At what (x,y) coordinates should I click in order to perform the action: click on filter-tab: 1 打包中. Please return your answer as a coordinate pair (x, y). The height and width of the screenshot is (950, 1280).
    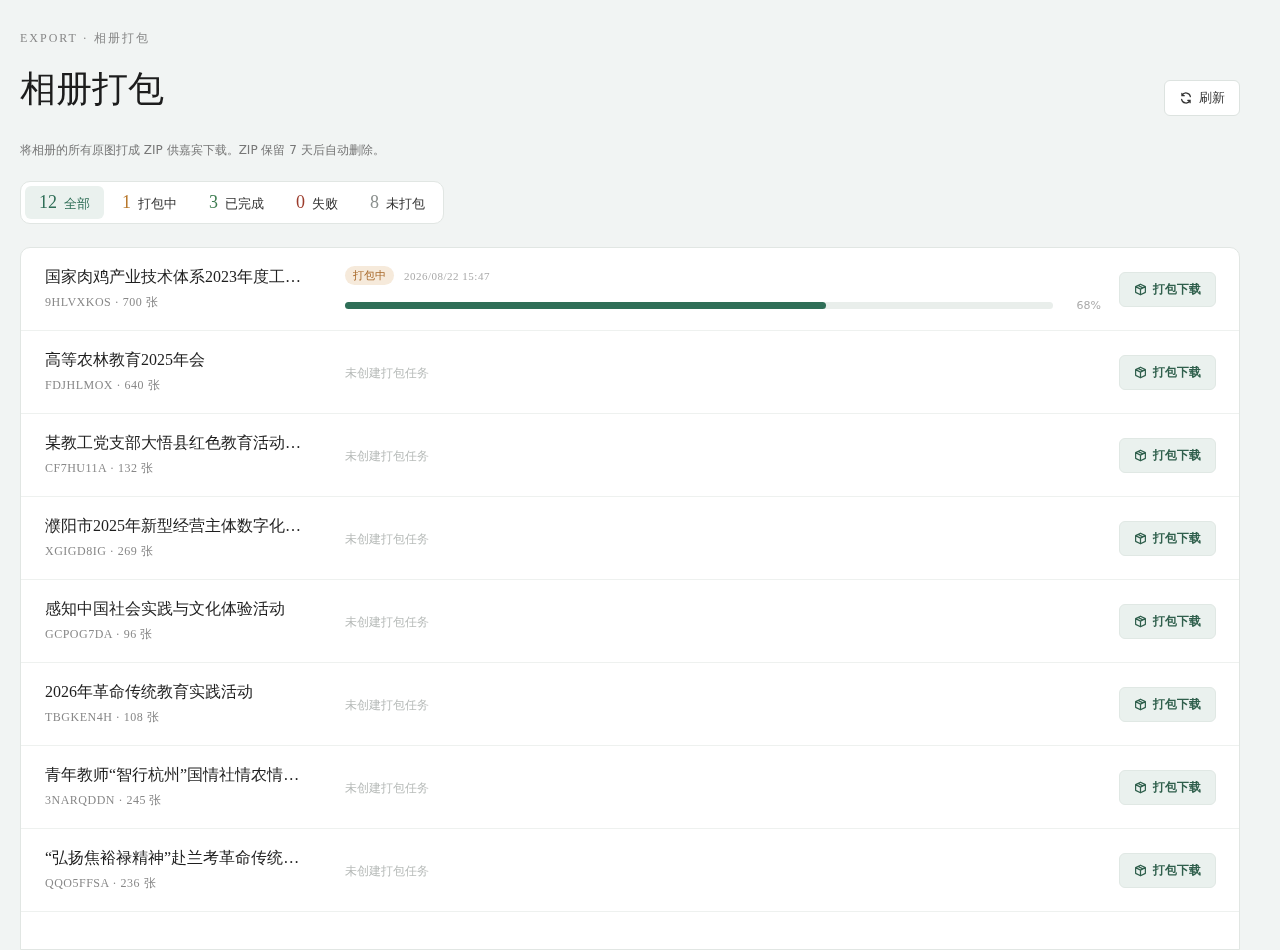
    Looking at the image, I should click on (149, 202).